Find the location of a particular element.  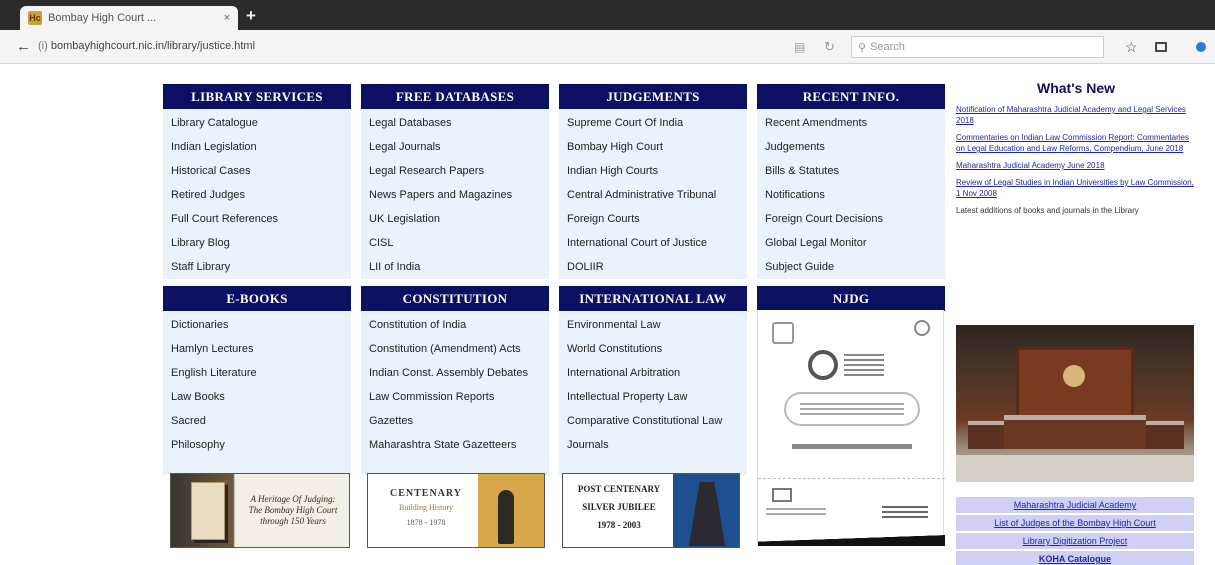

browser-tab: Hc Bombay High Court ... × is located at coordinates (129, 18).